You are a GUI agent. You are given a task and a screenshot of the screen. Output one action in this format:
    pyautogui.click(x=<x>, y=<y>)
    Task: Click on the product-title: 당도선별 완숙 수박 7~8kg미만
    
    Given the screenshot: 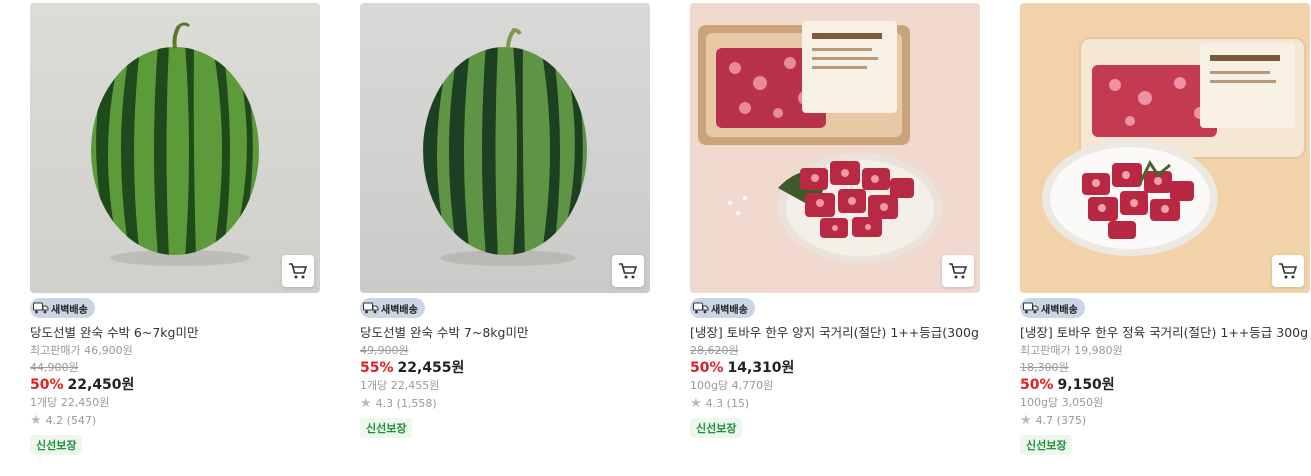 What is the action you would take?
    pyautogui.click(x=505, y=333)
    